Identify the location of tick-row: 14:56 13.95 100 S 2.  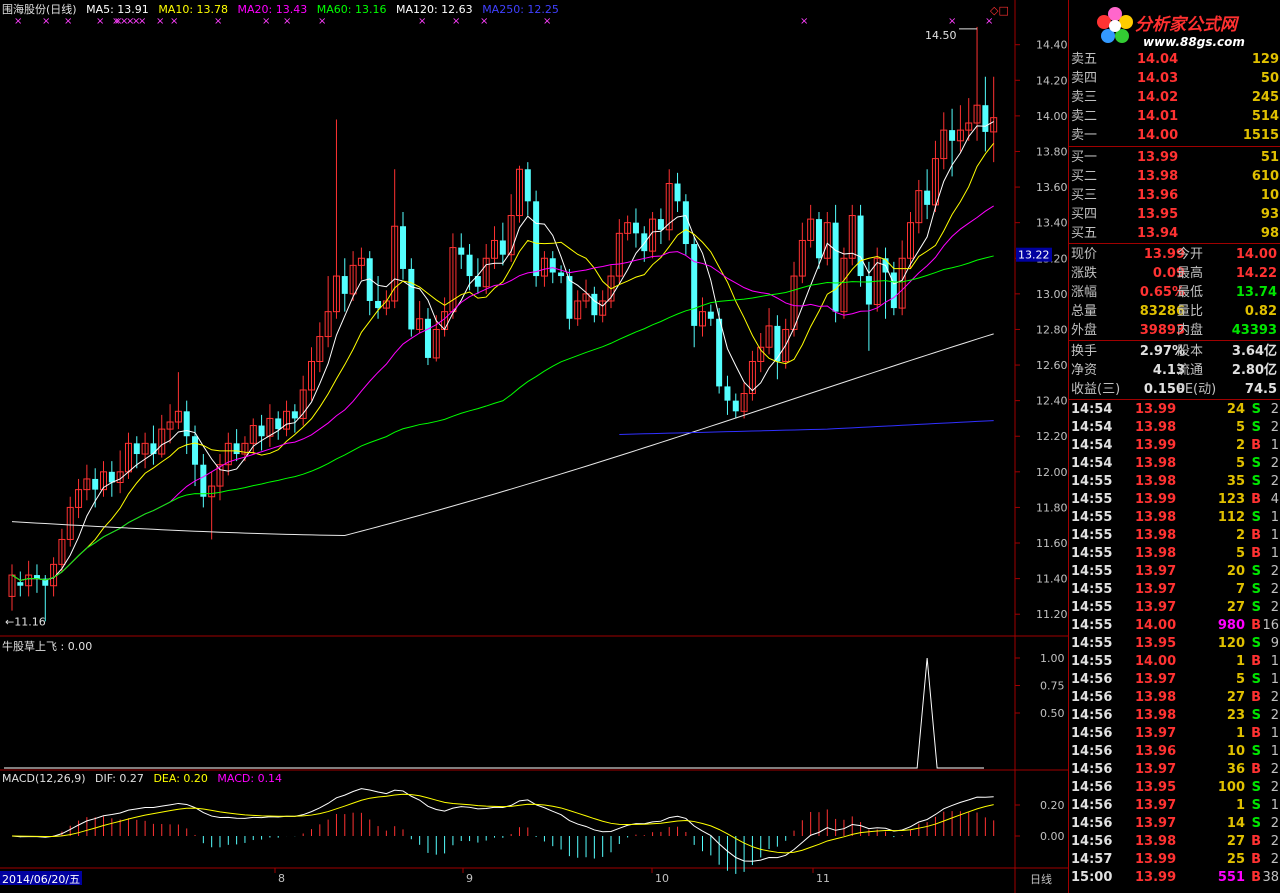
(1174, 788).